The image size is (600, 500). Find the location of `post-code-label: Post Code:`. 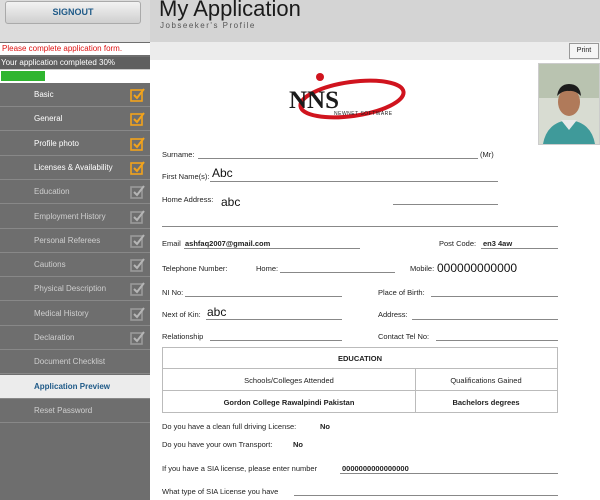

post-code-label: Post Code: is located at coordinates (458, 243).